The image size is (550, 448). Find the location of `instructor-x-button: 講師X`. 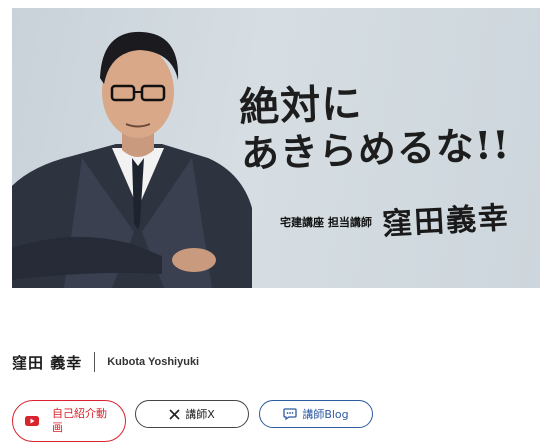

instructor-x-button: 講師X is located at coordinates (192, 414).